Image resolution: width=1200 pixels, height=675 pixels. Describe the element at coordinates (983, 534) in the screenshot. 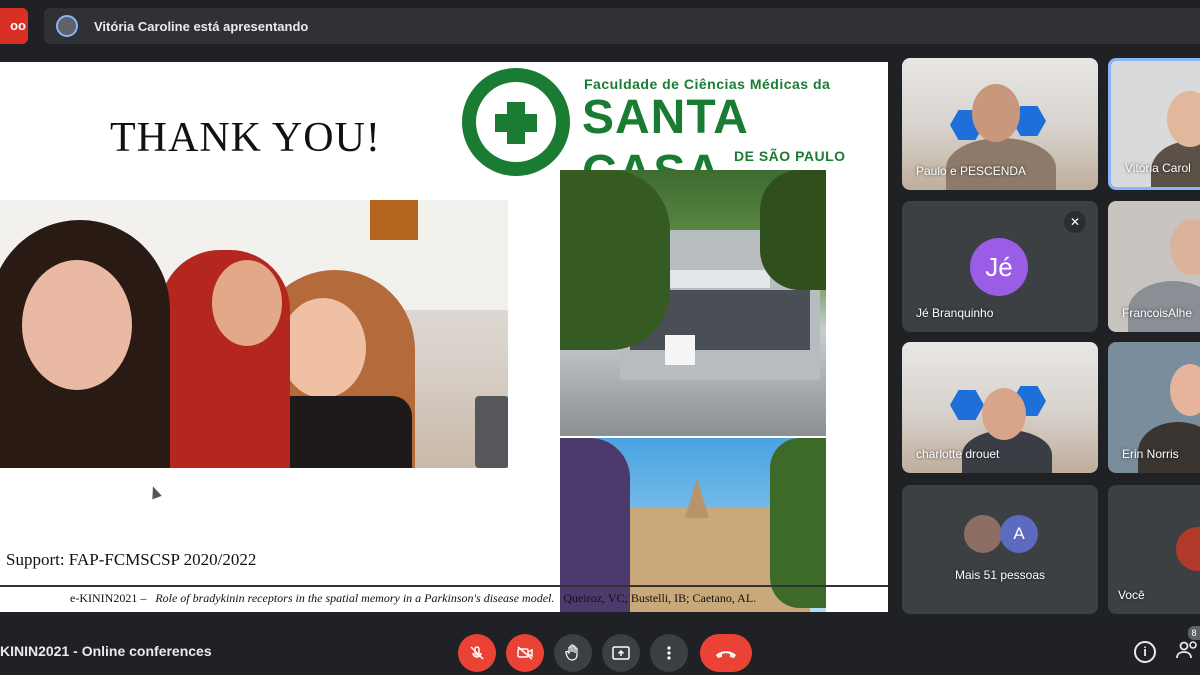

I see `avatar` at that location.